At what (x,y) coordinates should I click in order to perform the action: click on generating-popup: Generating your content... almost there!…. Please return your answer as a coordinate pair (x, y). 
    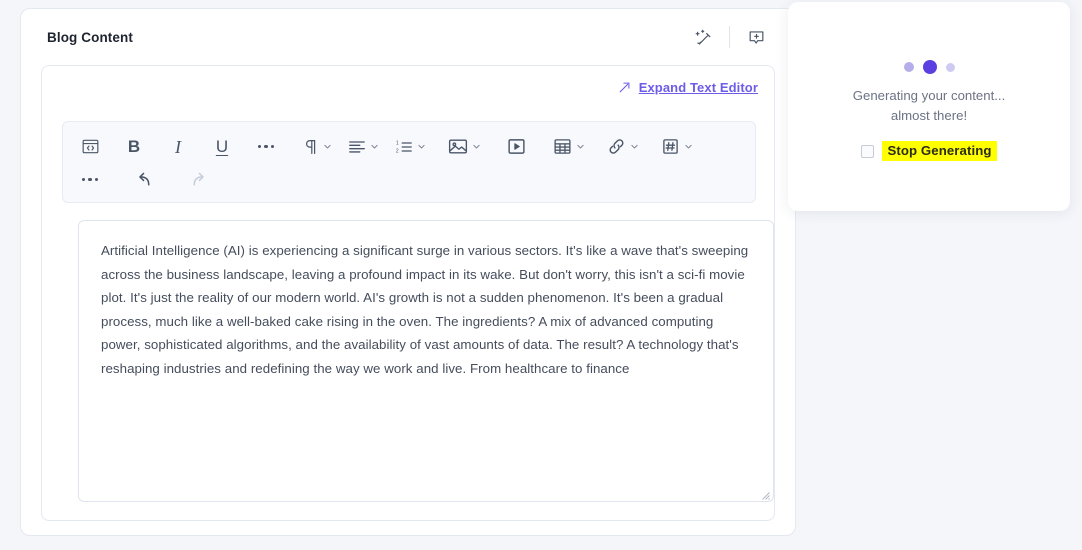
    Looking at the image, I should click on (929, 106).